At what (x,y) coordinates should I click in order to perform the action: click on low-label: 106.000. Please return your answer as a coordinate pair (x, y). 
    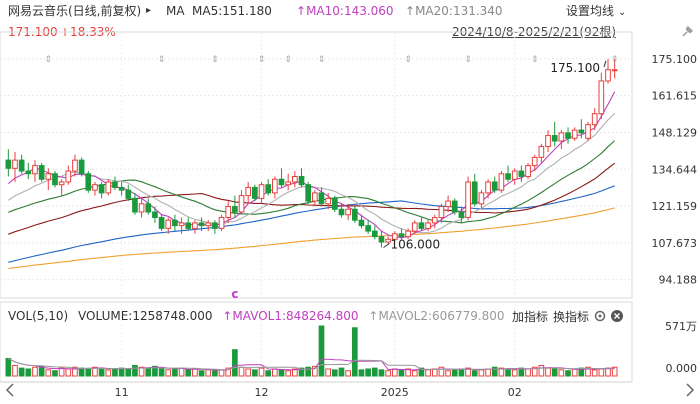
    Looking at the image, I should click on (415, 244).